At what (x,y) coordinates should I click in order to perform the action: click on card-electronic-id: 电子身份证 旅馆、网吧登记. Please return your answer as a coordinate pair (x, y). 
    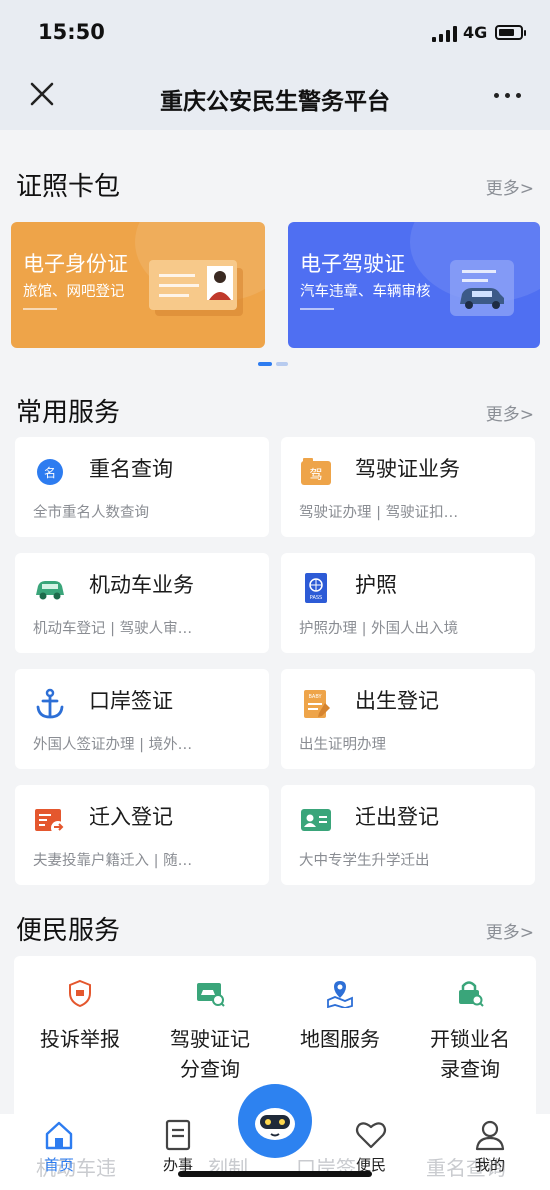
    Looking at the image, I should click on (138, 285).